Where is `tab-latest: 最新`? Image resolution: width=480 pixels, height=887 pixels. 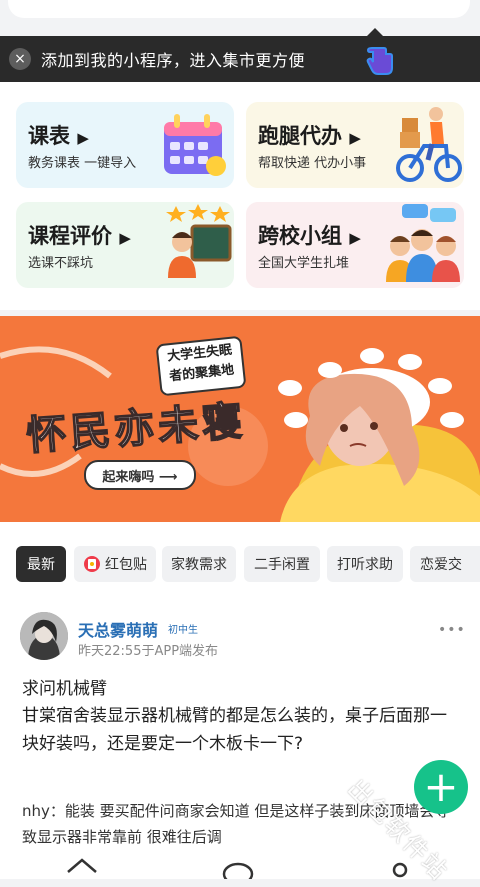 tab-latest: 最新 is located at coordinates (41, 564).